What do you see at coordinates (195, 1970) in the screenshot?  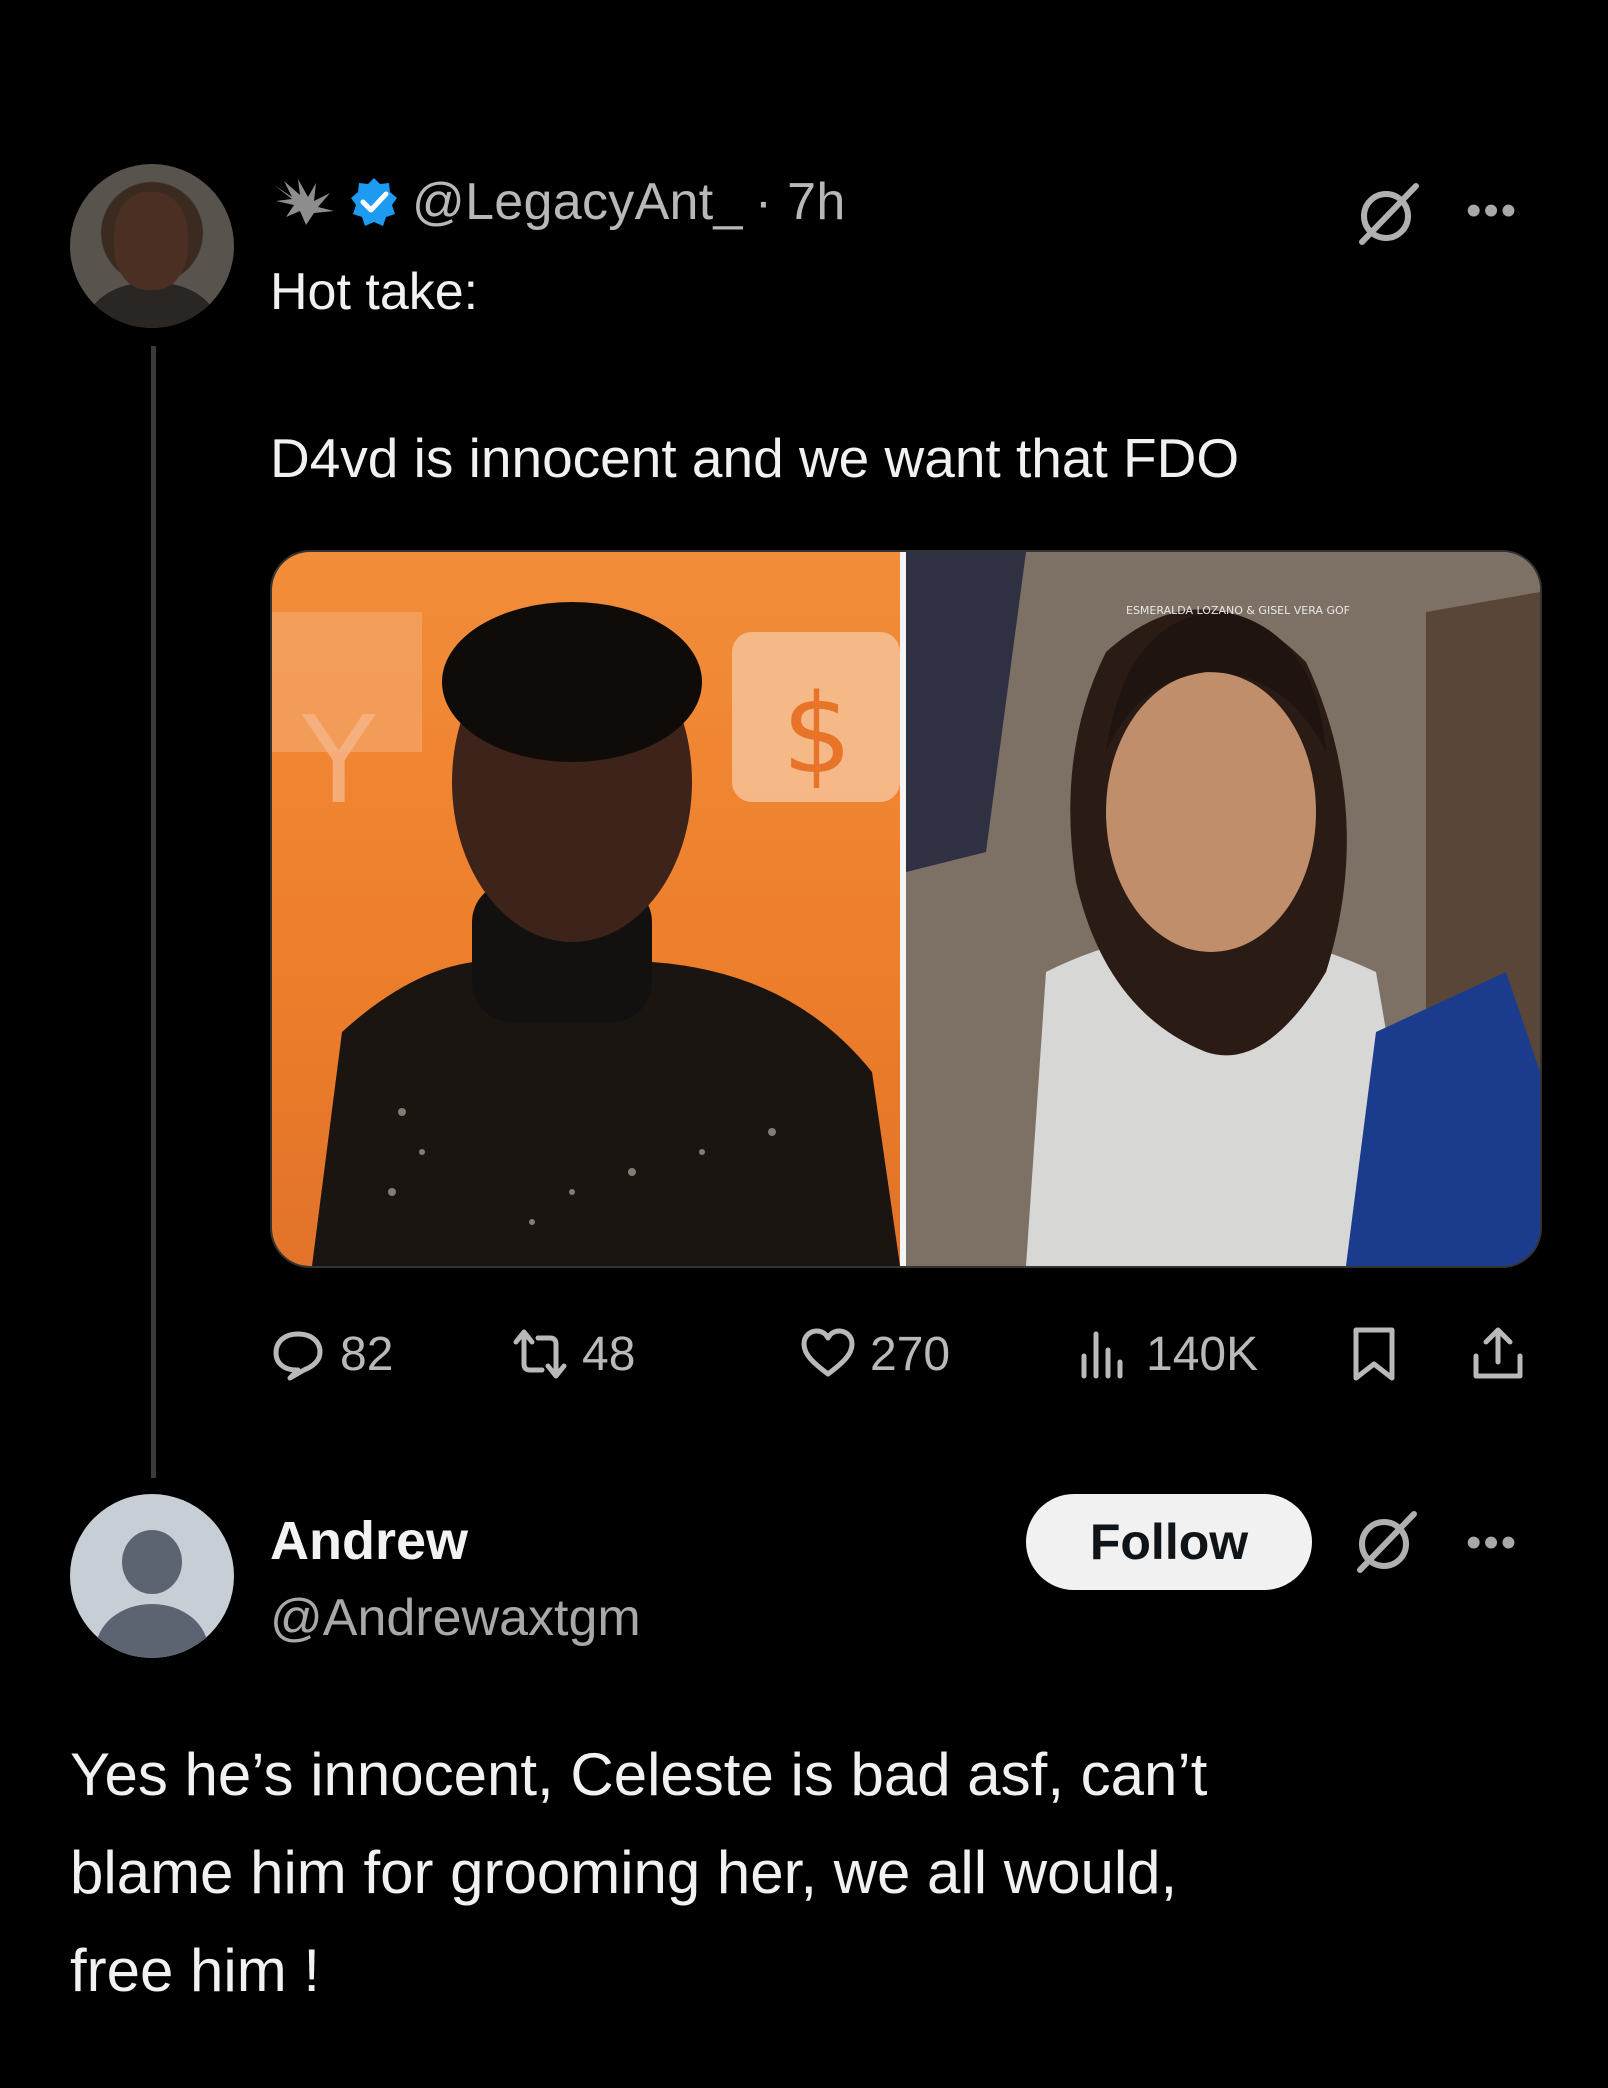 I see `reply-text-line-3: free him !` at bounding box center [195, 1970].